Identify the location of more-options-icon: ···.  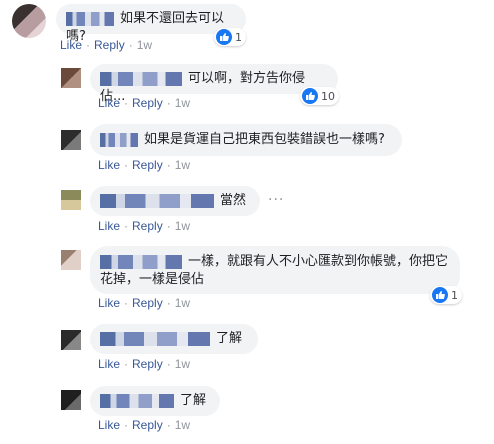
(276, 200).